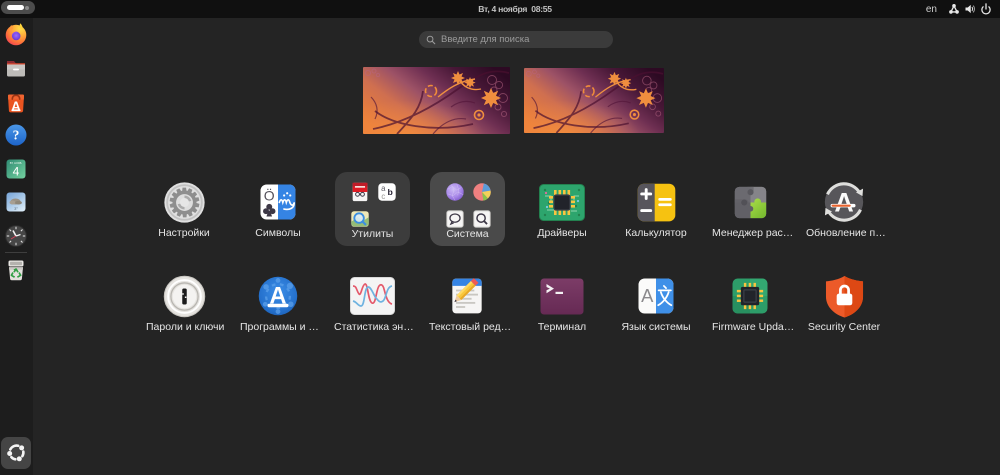 This screenshot has height=475, width=1000. What do you see at coordinates (269, 194) in the screenshot?
I see `svg-text: Ö` at bounding box center [269, 194].